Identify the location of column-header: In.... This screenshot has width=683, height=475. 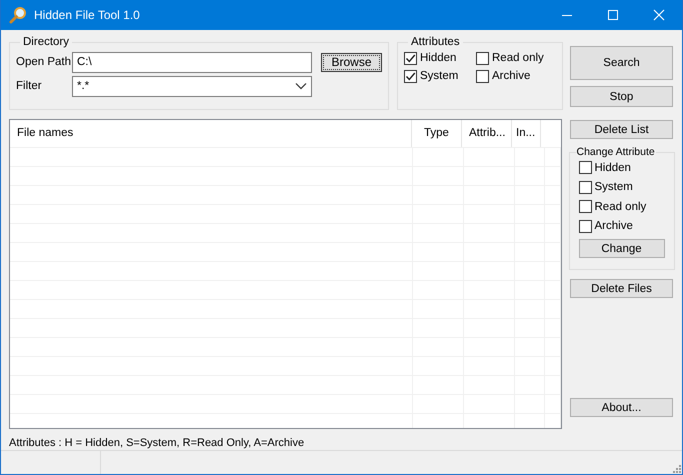
(526, 133).